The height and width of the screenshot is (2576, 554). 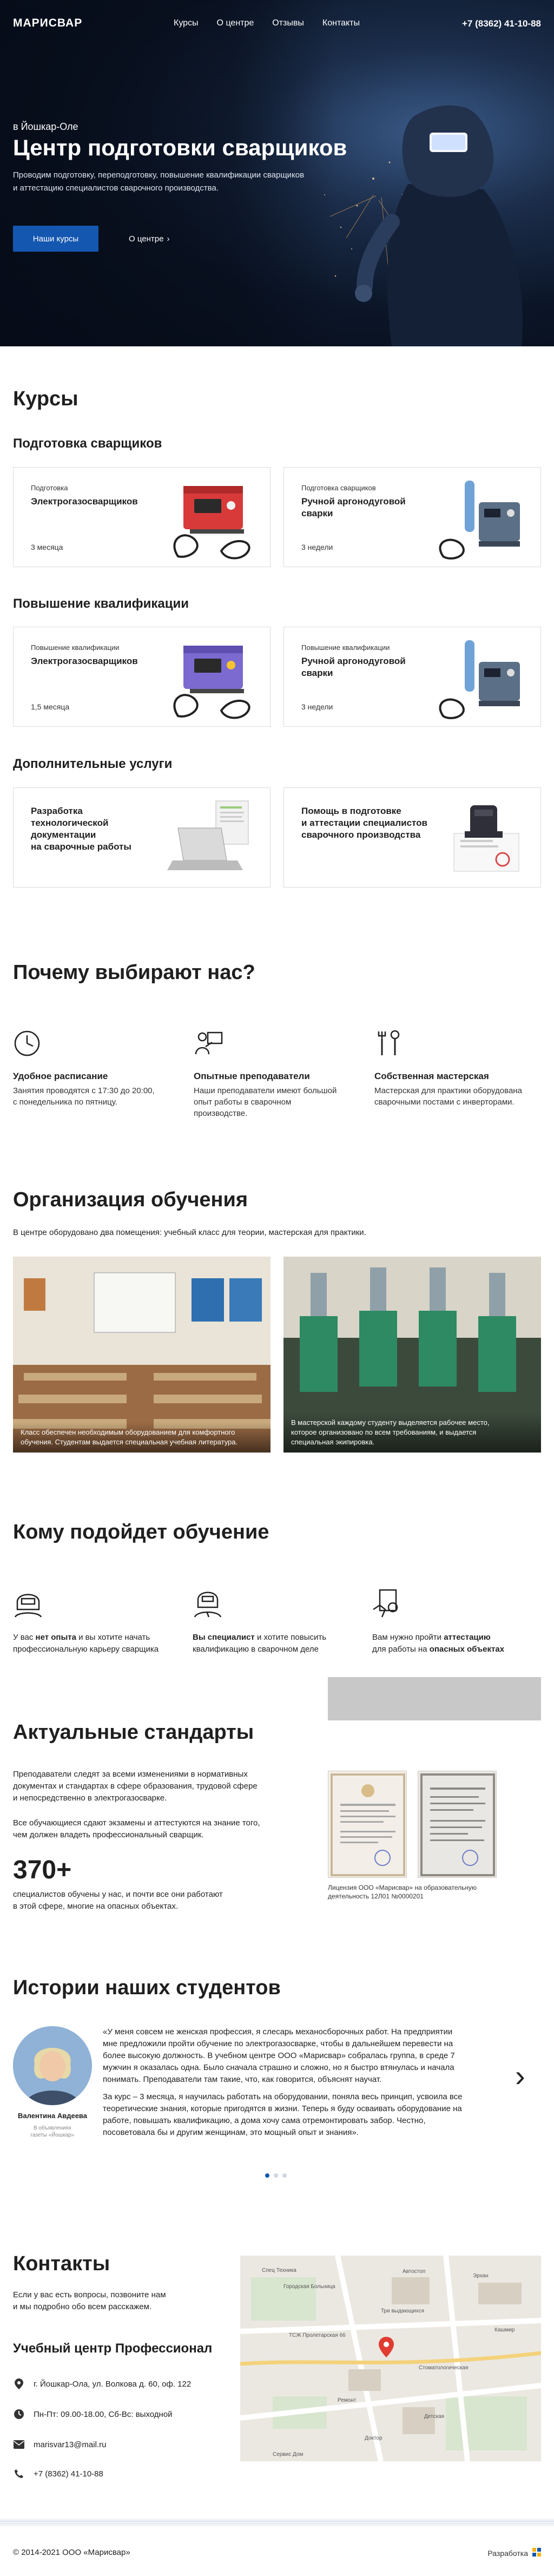 I want to click on who-text-line: для работы на опасных объектах, so click(x=453, y=1649).